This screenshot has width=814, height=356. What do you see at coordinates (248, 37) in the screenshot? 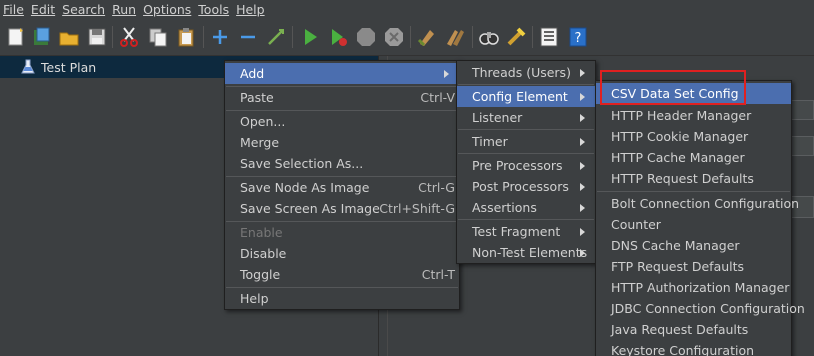
I see `collapse-icon` at bounding box center [248, 37].